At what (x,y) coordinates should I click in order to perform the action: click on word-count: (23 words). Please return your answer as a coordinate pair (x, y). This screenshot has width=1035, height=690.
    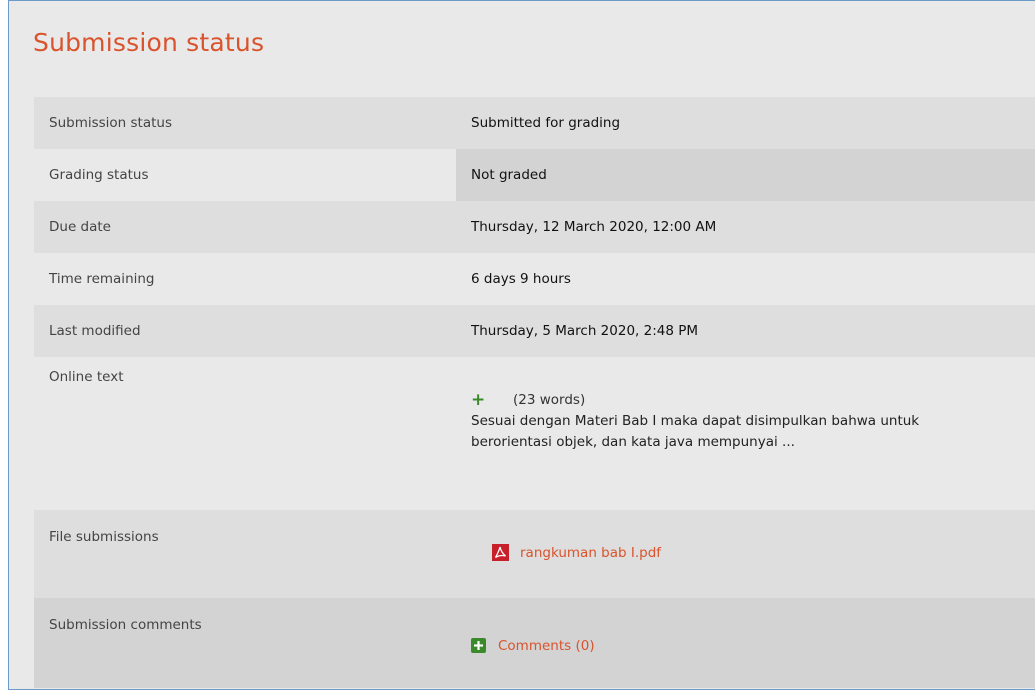
    Looking at the image, I should click on (549, 400).